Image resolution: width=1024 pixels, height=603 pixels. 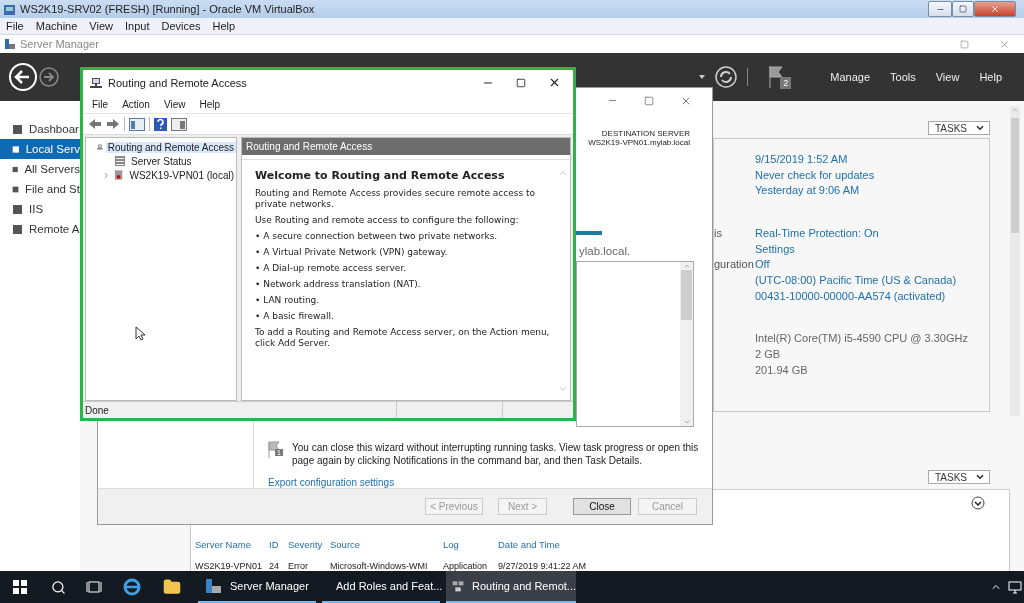 What do you see at coordinates (331, 268) in the screenshot?
I see `bullet-item: • A Dial-up remote access server.` at bounding box center [331, 268].